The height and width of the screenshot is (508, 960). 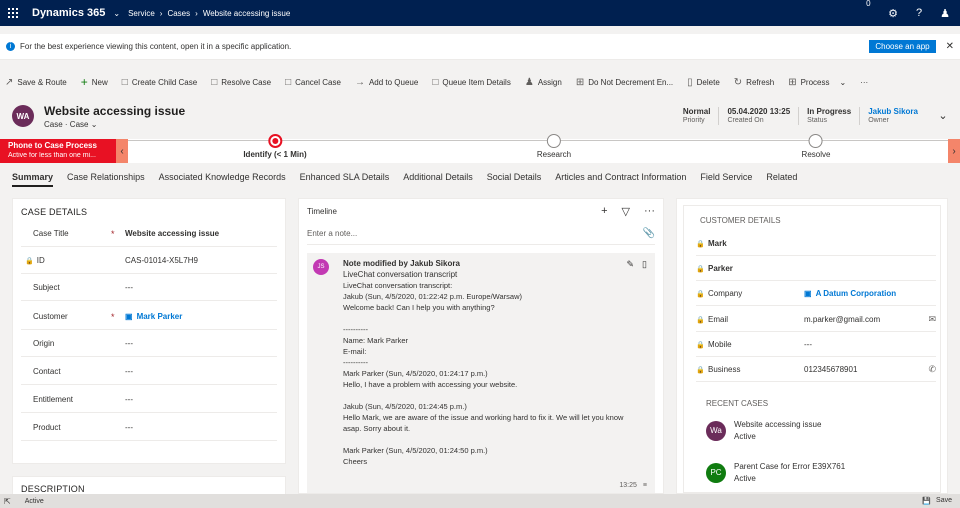 What do you see at coordinates (159, 82) in the screenshot?
I see `create-child-case-button: □ Create Child Case` at bounding box center [159, 82].